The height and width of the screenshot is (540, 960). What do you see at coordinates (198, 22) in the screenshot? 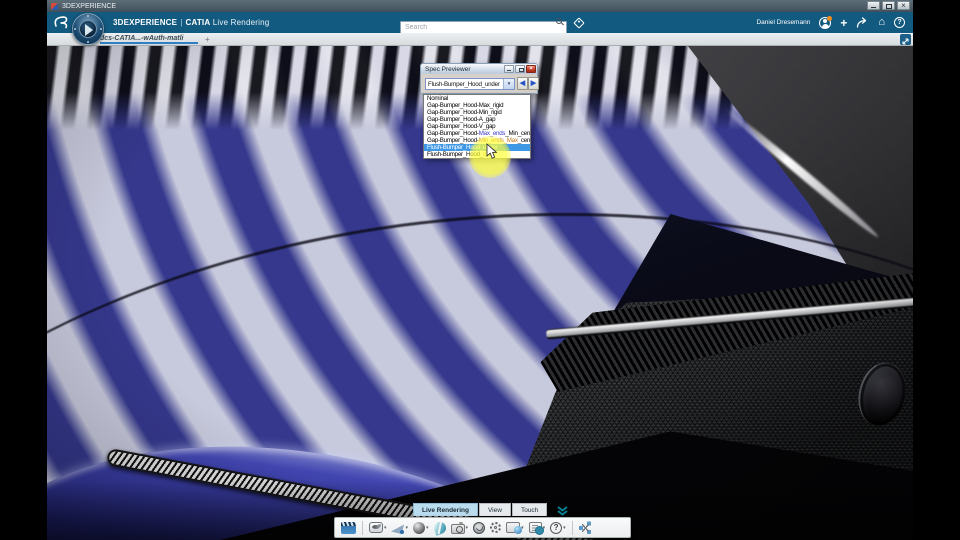
I see `brand-catia: CATIA` at bounding box center [198, 22].